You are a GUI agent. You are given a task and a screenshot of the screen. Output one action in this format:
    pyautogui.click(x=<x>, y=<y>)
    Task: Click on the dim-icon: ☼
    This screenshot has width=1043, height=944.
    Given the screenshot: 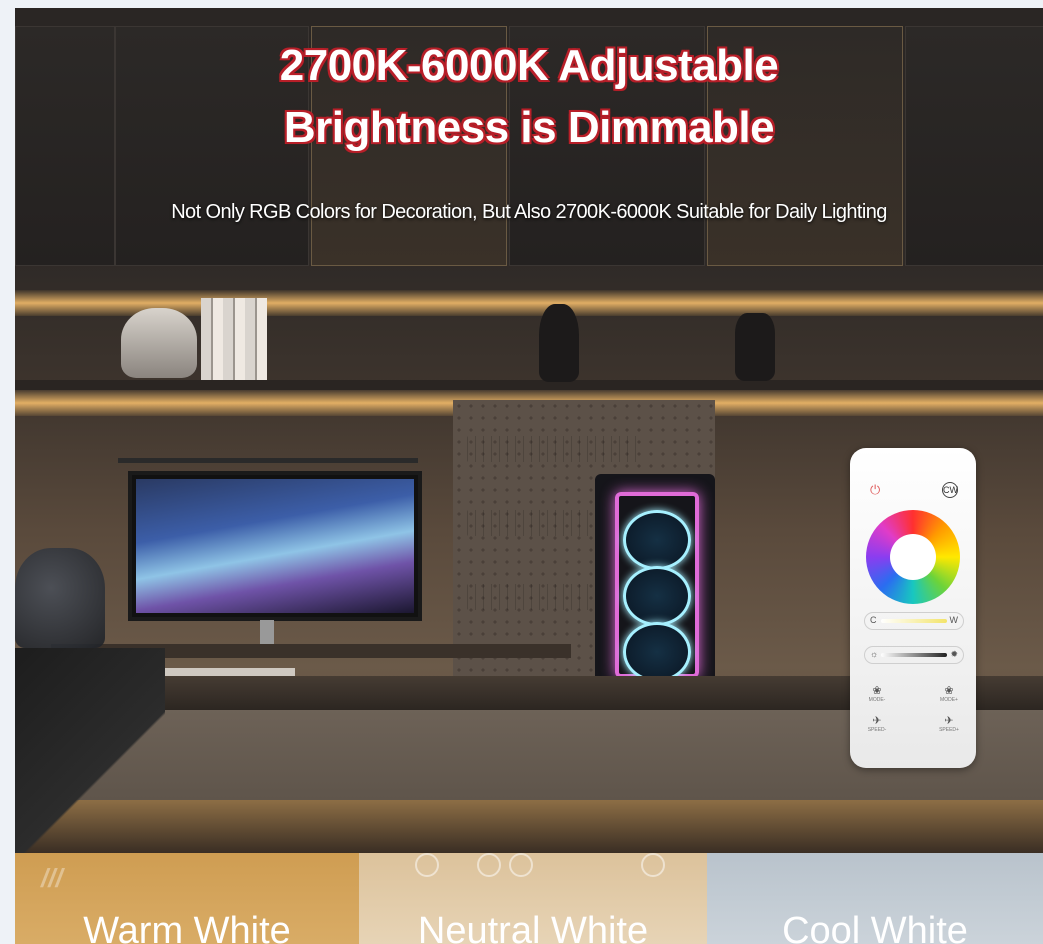 What is the action you would take?
    pyautogui.click(x=874, y=654)
    